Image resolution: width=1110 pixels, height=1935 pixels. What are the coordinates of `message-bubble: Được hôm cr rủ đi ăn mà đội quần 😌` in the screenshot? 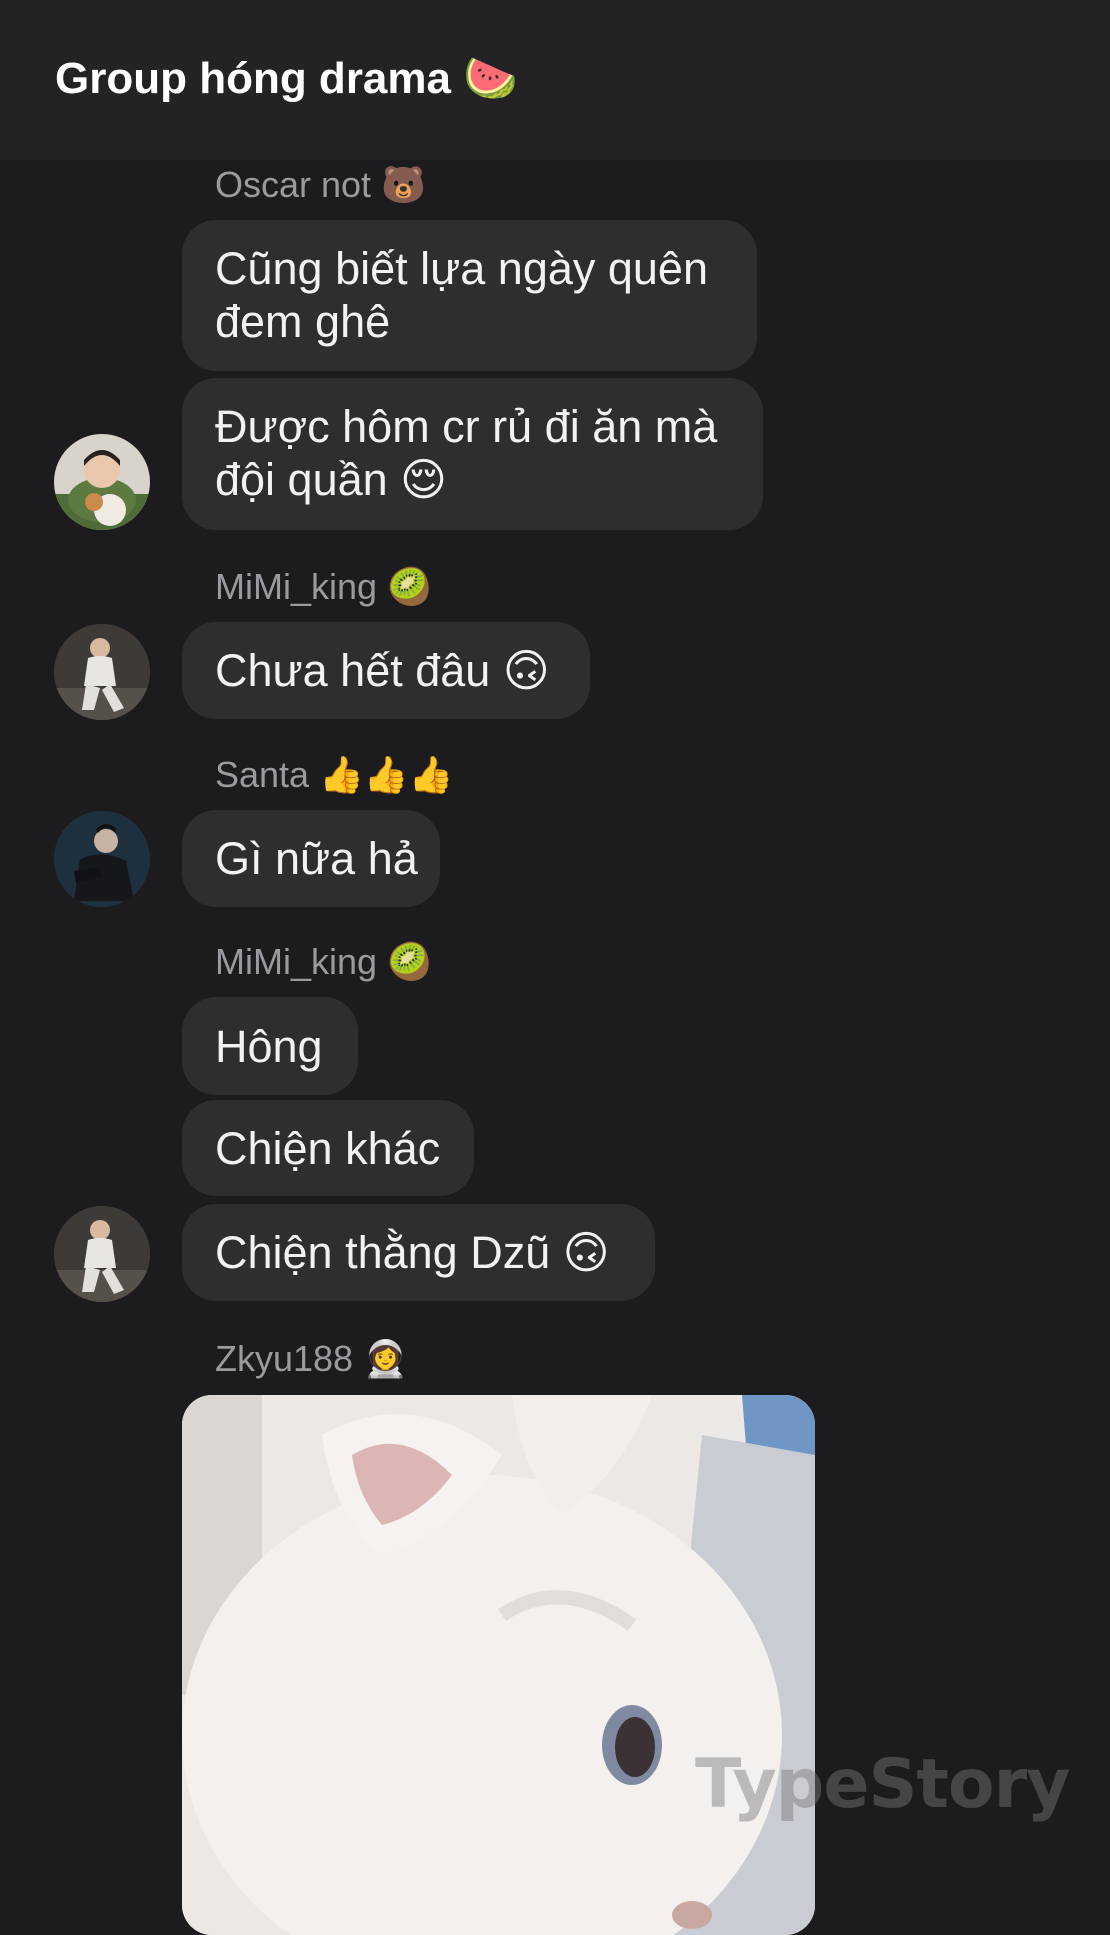 It's located at (472, 454).